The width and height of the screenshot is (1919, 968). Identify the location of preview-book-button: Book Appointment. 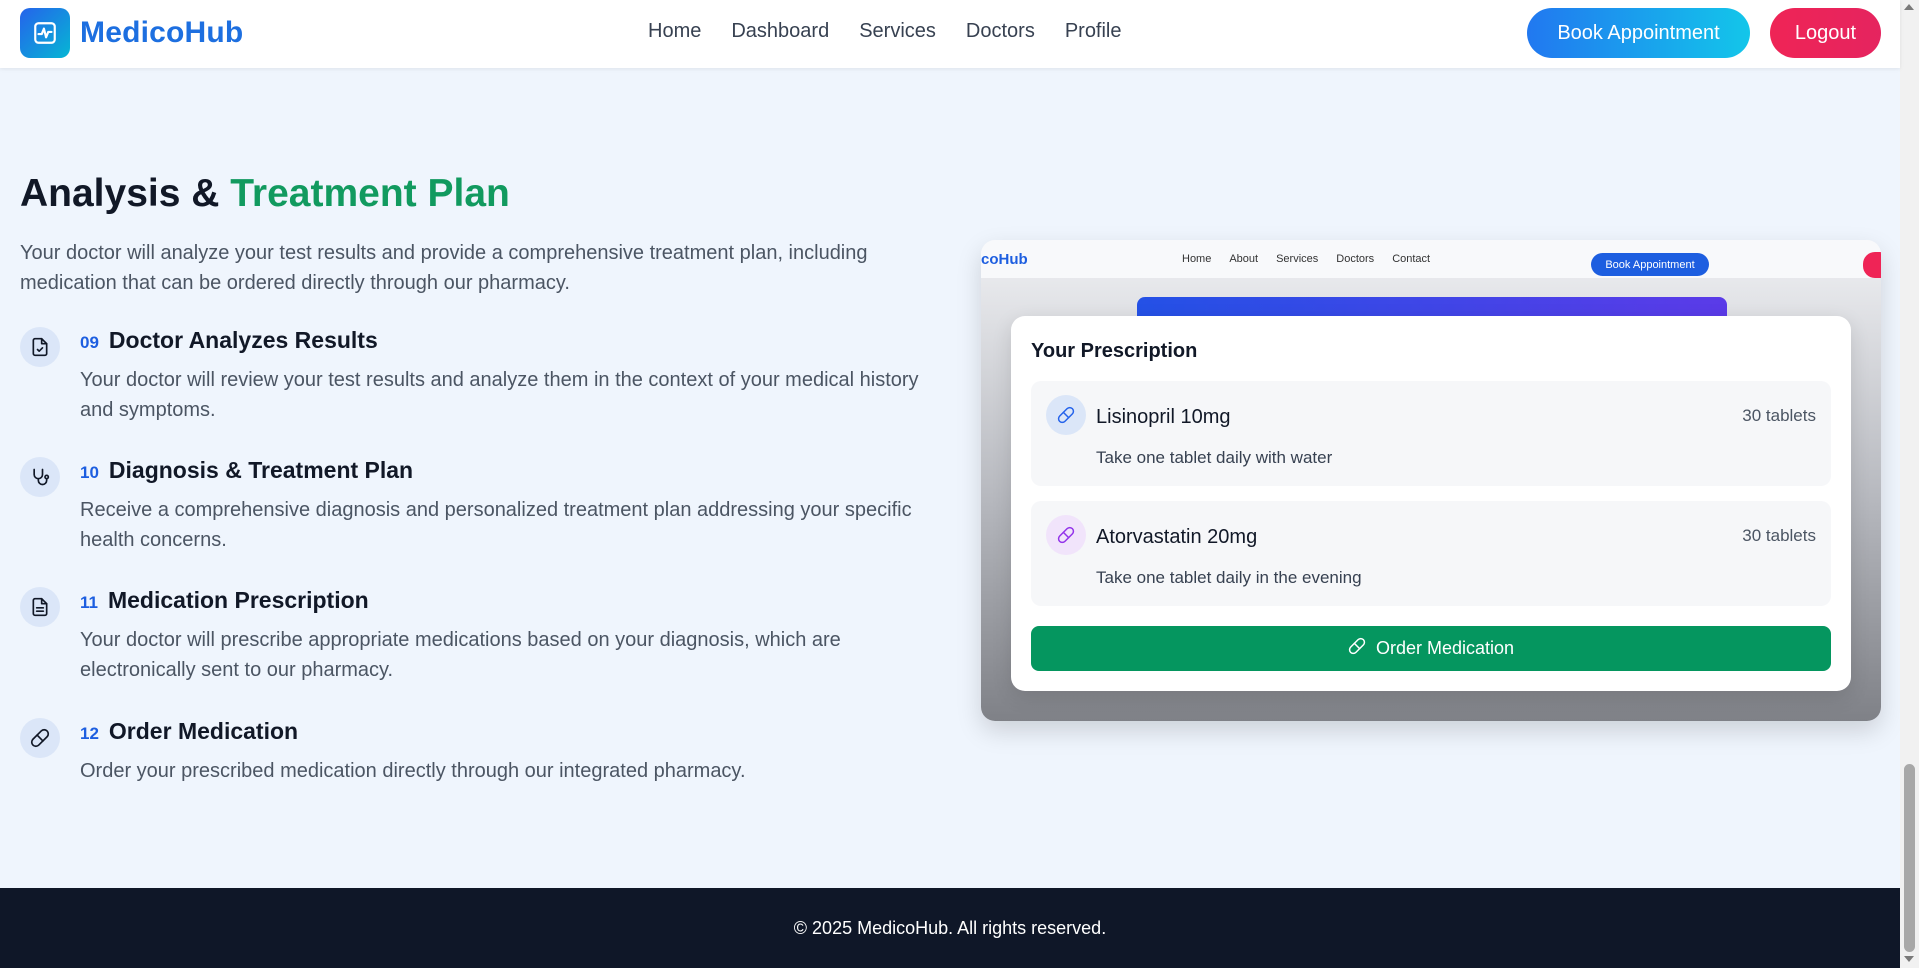
(1650, 264).